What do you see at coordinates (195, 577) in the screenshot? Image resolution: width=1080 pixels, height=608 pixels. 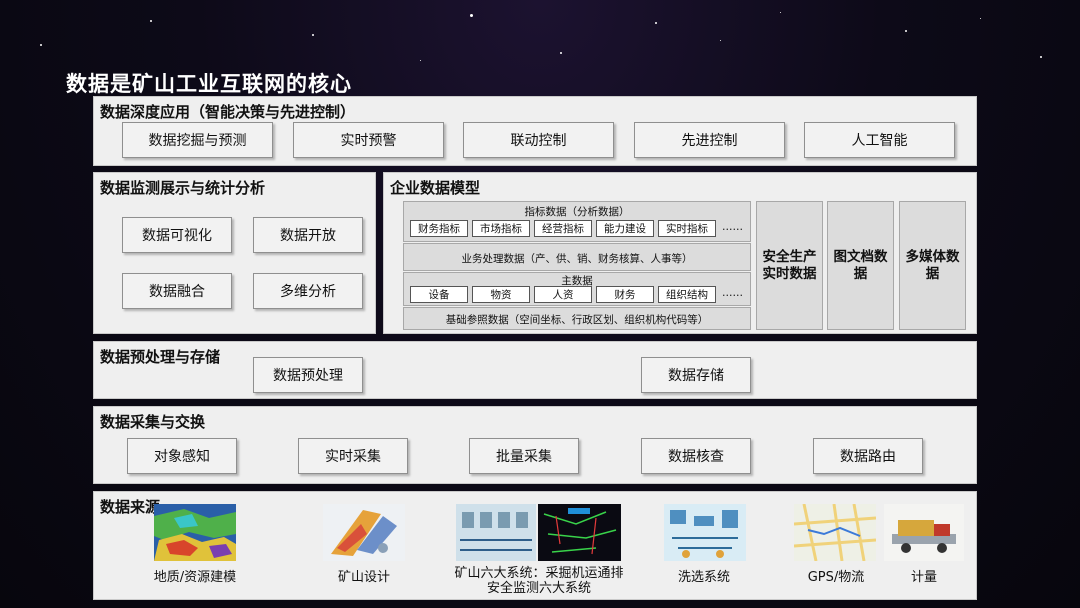 I see `source-geology-label: 地质/资源建模` at bounding box center [195, 577].